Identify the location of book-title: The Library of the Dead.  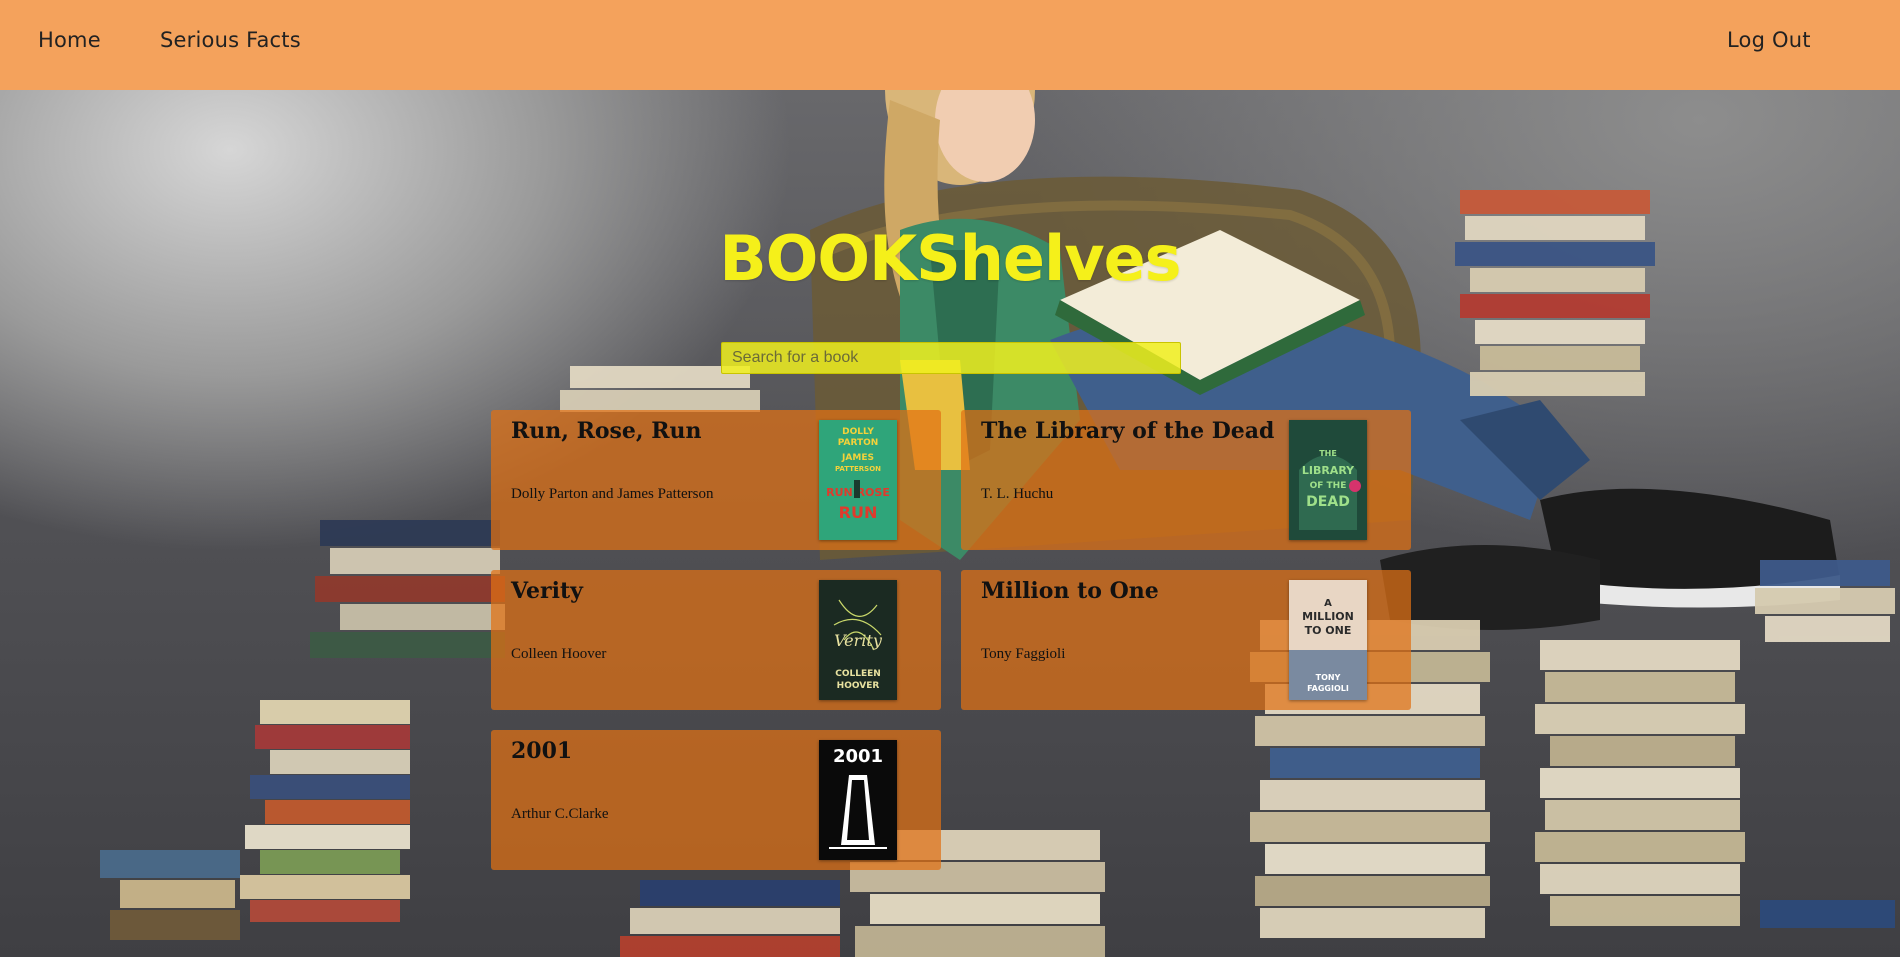
(1128, 431).